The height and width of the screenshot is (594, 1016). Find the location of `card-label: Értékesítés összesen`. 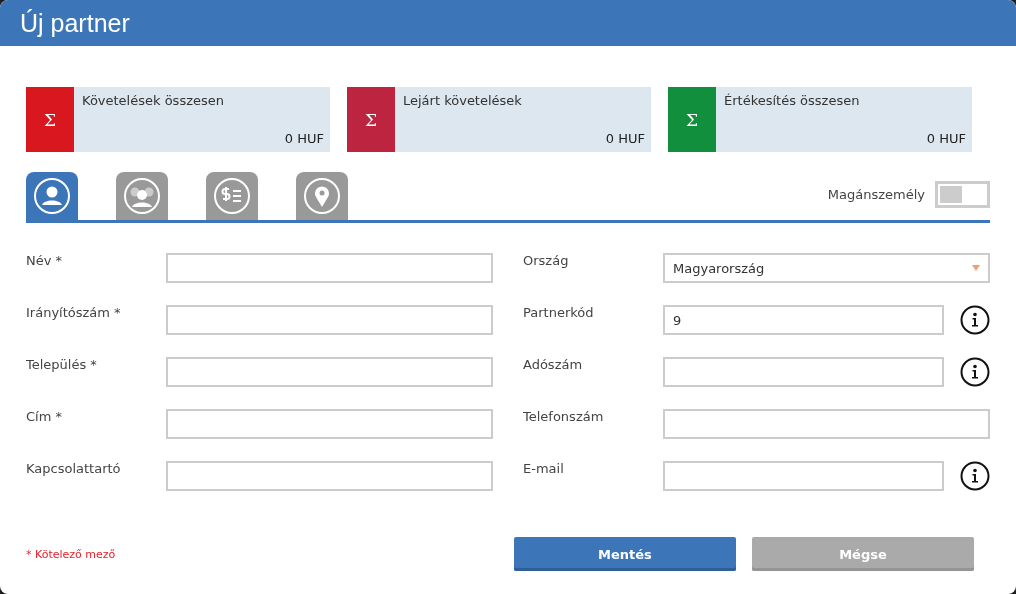

card-label: Értékesítés összesen is located at coordinates (792, 100).